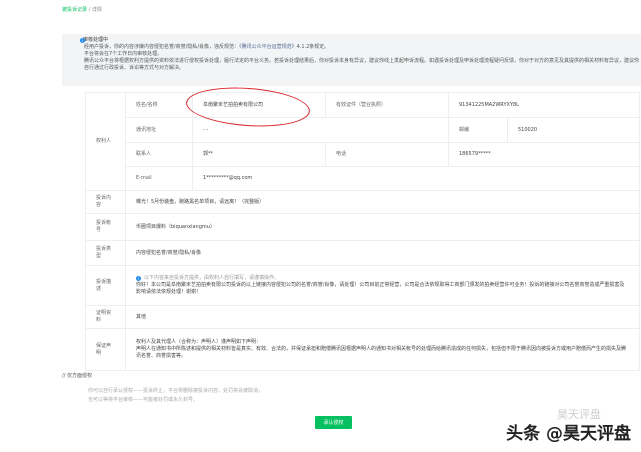 The width and height of the screenshot is (641, 452). I want to click on breadcrumb-parent-link: 被投诉记录, so click(74, 10).